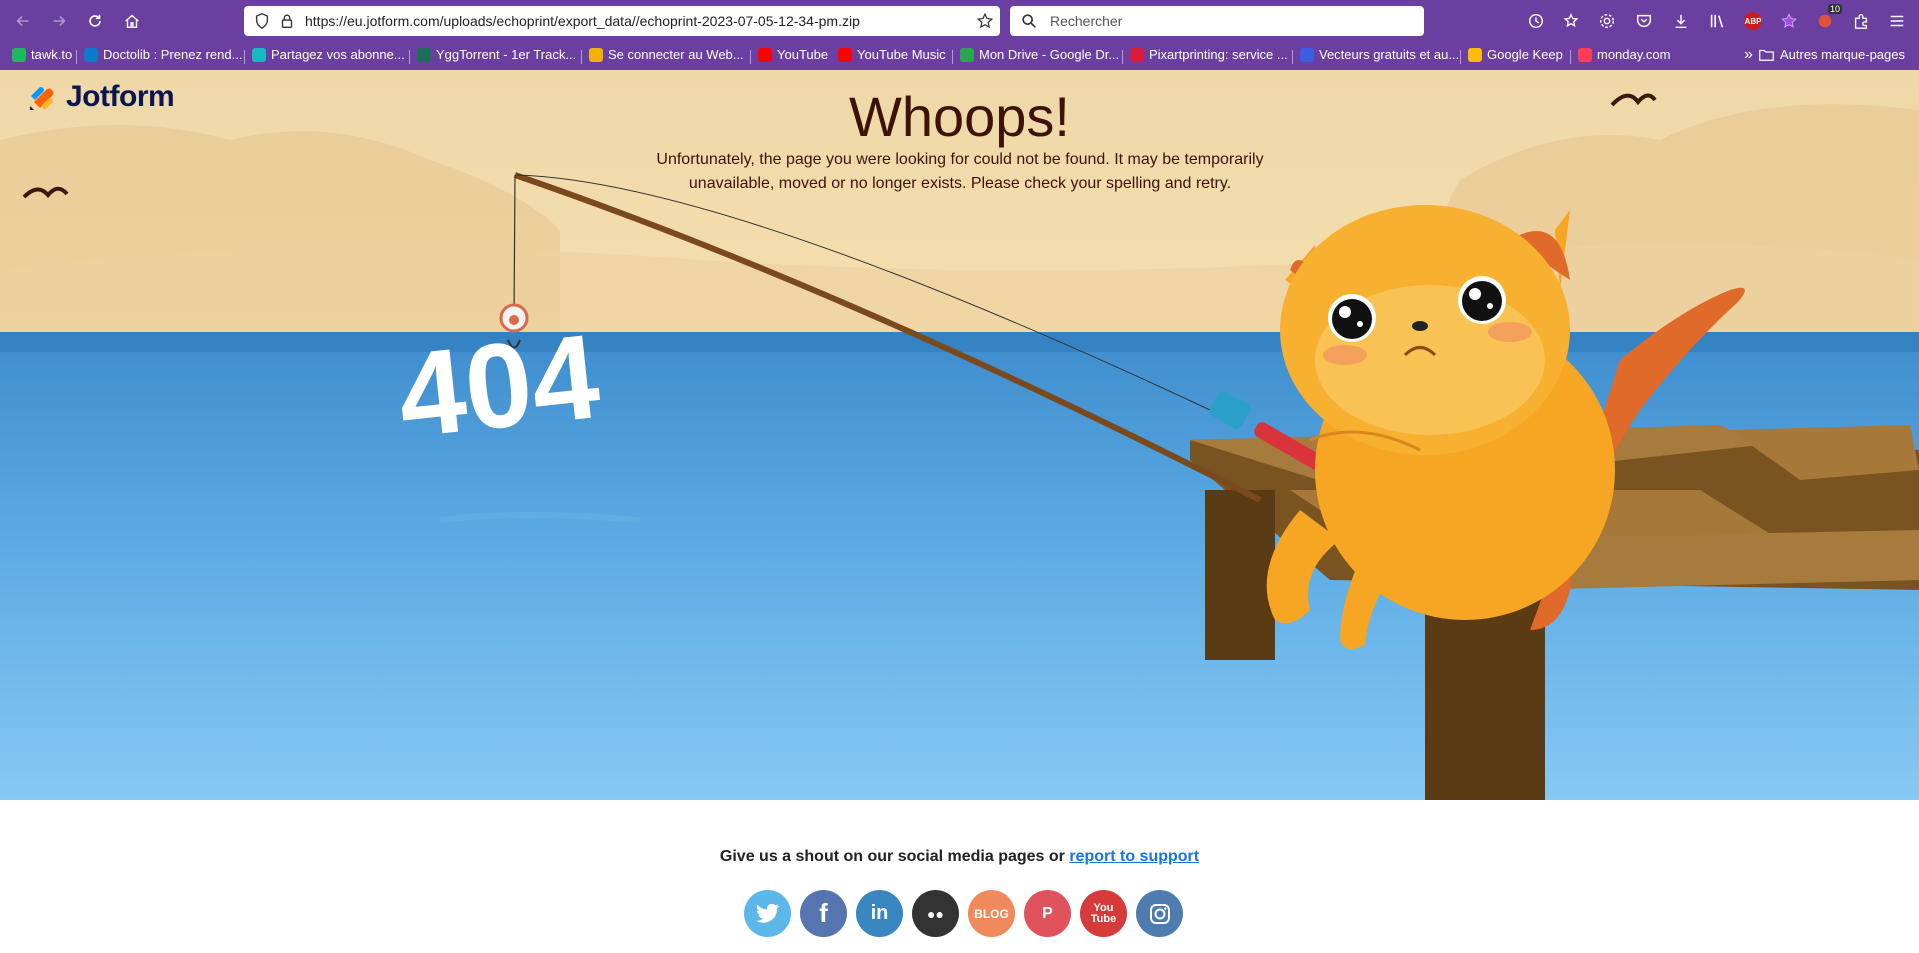 The width and height of the screenshot is (1919, 953). What do you see at coordinates (1825, 21) in the screenshot?
I see `extension-circle-icon` at bounding box center [1825, 21].